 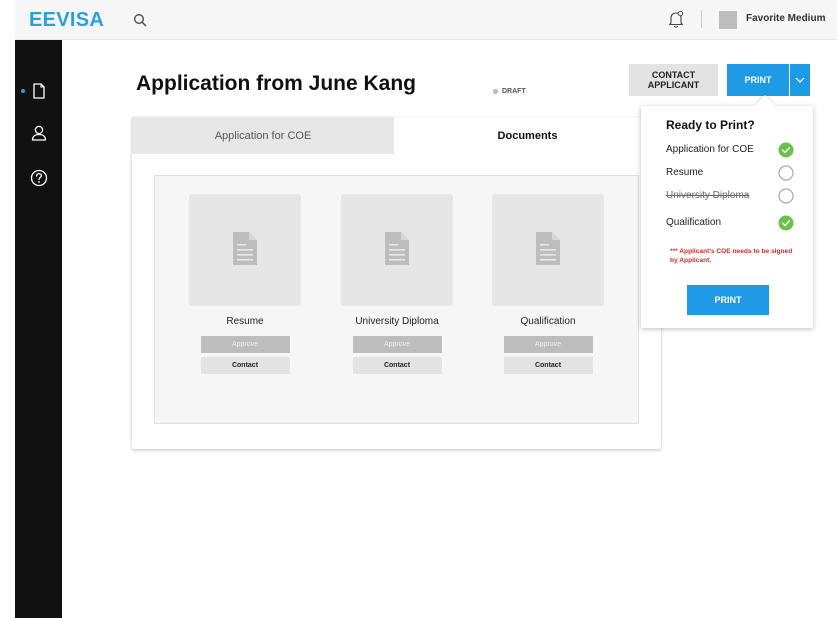 I want to click on tab-application-for-coe: Application for COE, so click(x=263, y=135).